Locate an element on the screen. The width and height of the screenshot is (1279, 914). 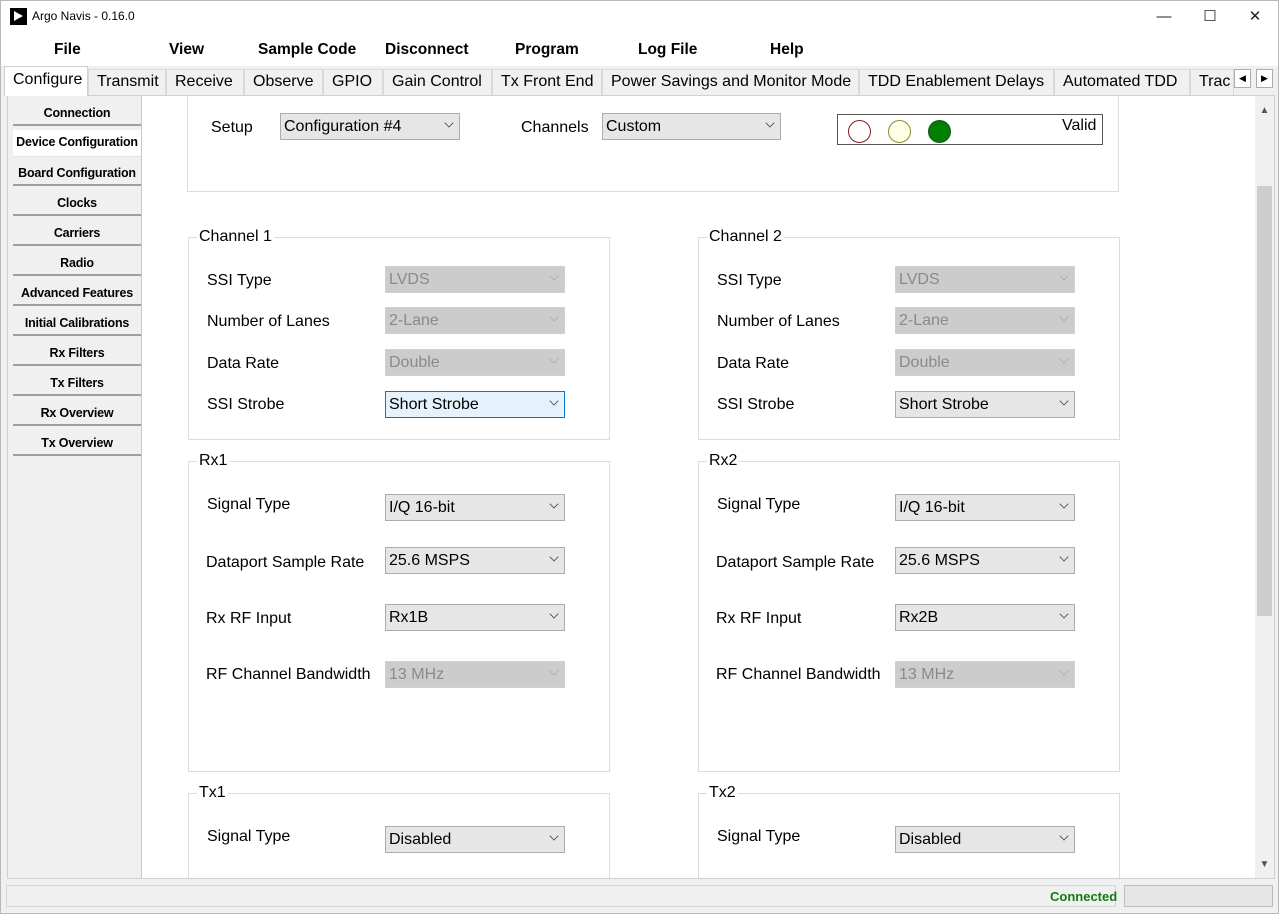
sidebar-item-clocks: Clocks is located at coordinates (77, 204).